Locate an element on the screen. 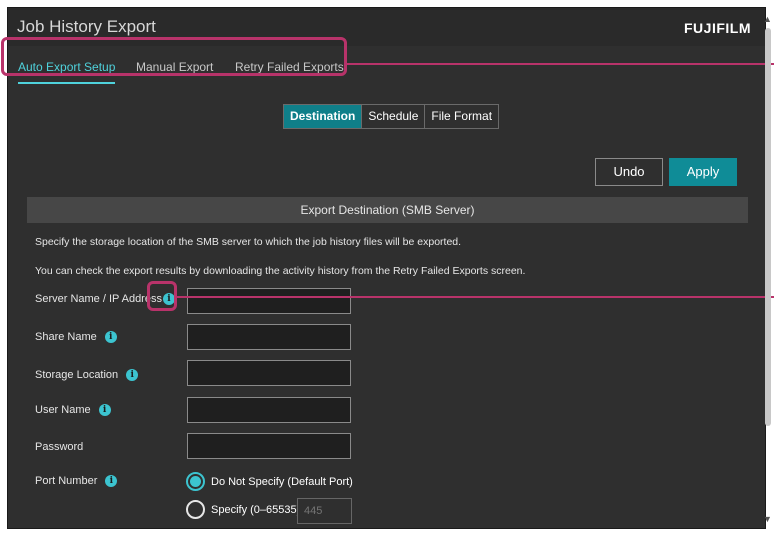 The height and width of the screenshot is (534, 774). tab-auto-export-setup: Auto Export Setup is located at coordinates (67, 70).